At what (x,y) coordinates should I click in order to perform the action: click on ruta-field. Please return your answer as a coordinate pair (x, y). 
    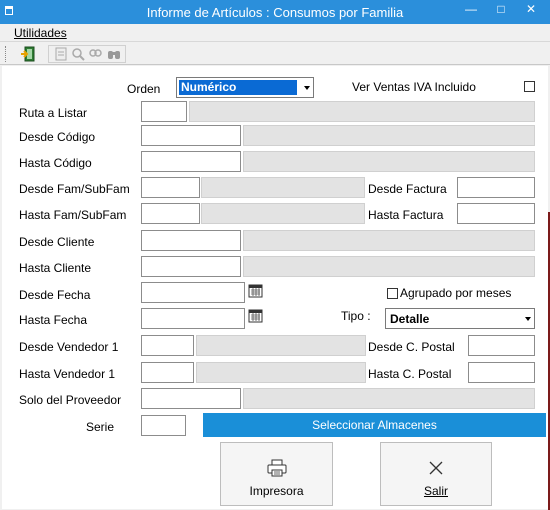
    Looking at the image, I should click on (164, 111).